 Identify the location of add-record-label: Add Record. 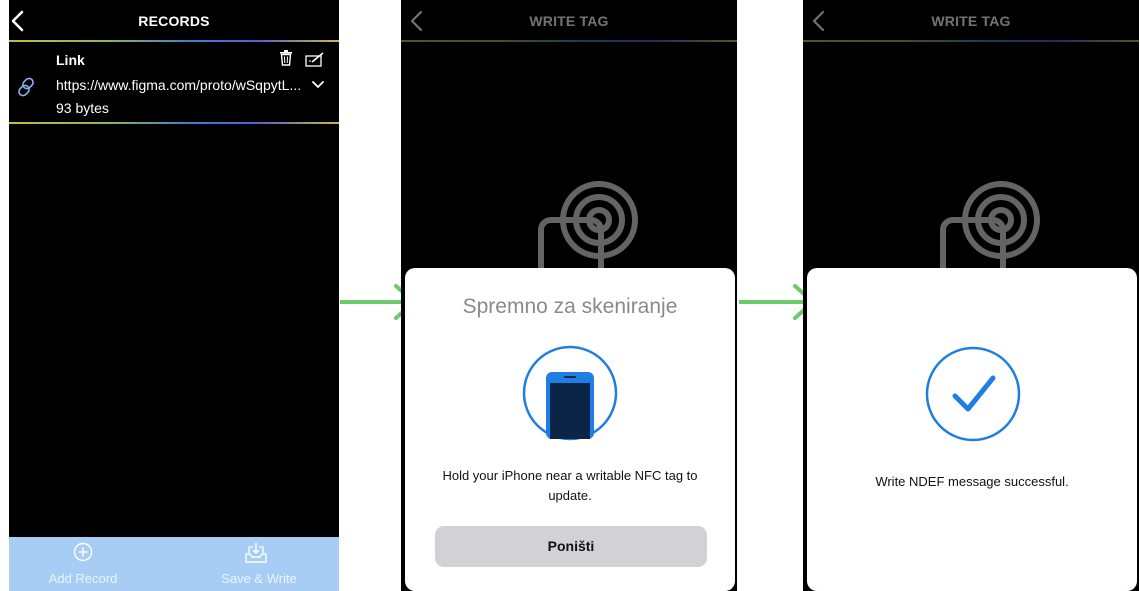
(83, 578).